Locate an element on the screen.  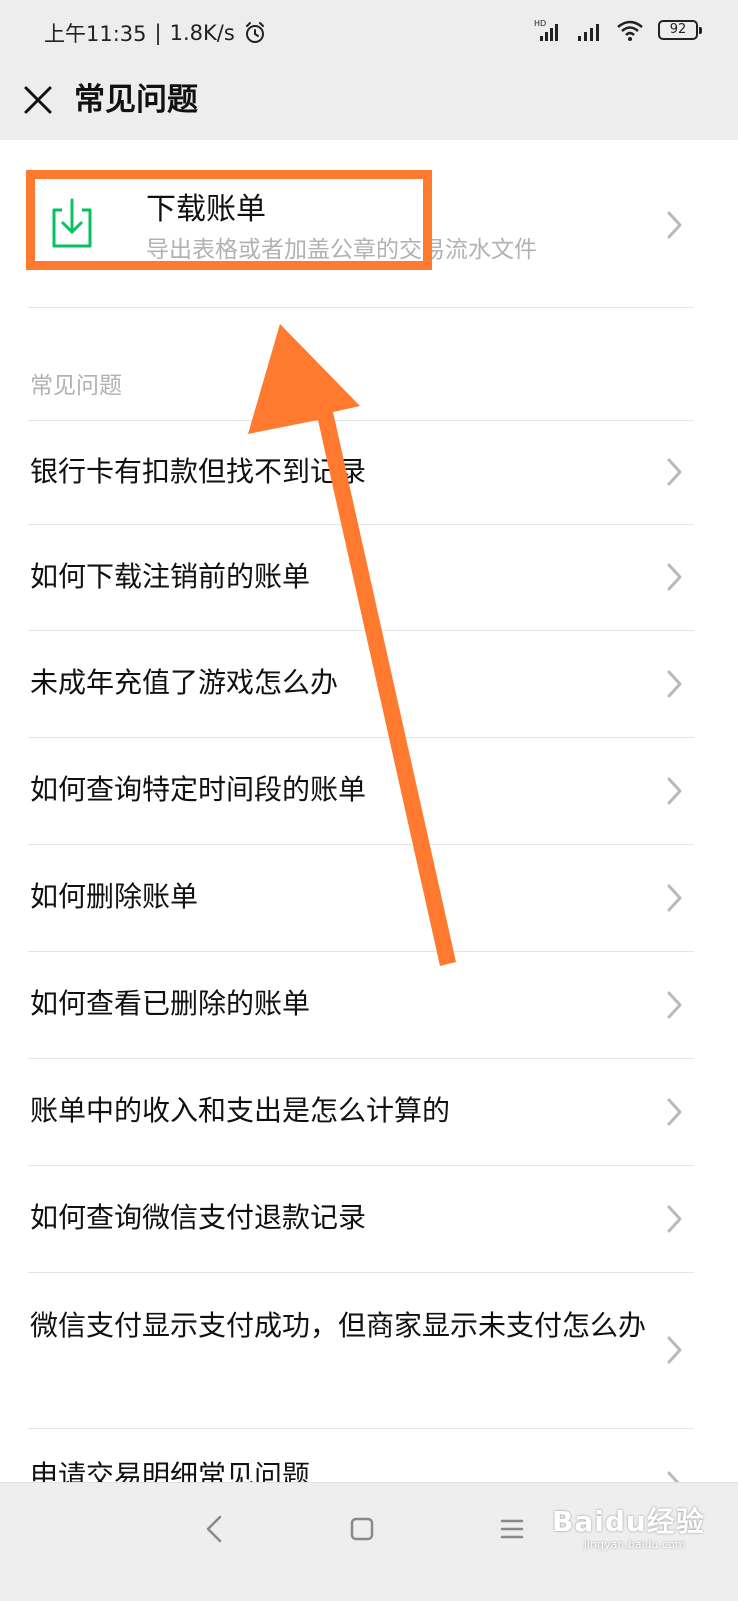
faq-item-label: 申请交易明细常见问题 is located at coordinates (170, 1470).